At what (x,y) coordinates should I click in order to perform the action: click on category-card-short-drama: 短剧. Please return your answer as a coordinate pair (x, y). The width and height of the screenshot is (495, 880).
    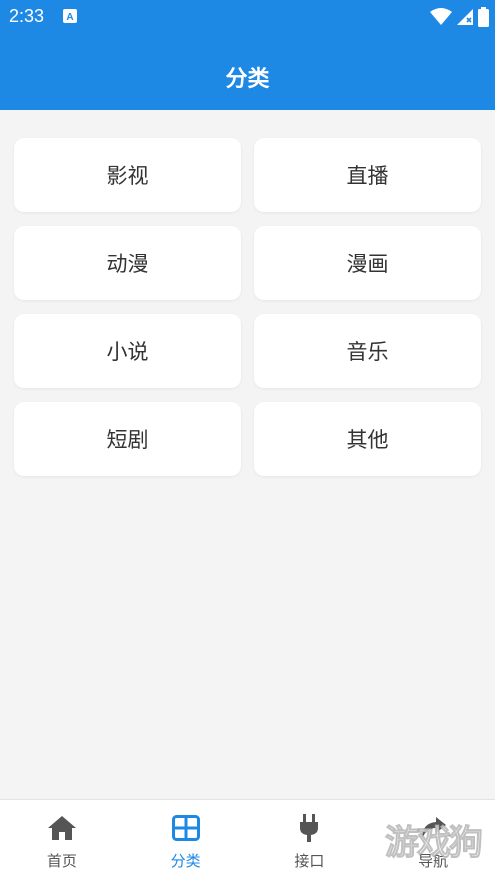
    Looking at the image, I should click on (127, 439).